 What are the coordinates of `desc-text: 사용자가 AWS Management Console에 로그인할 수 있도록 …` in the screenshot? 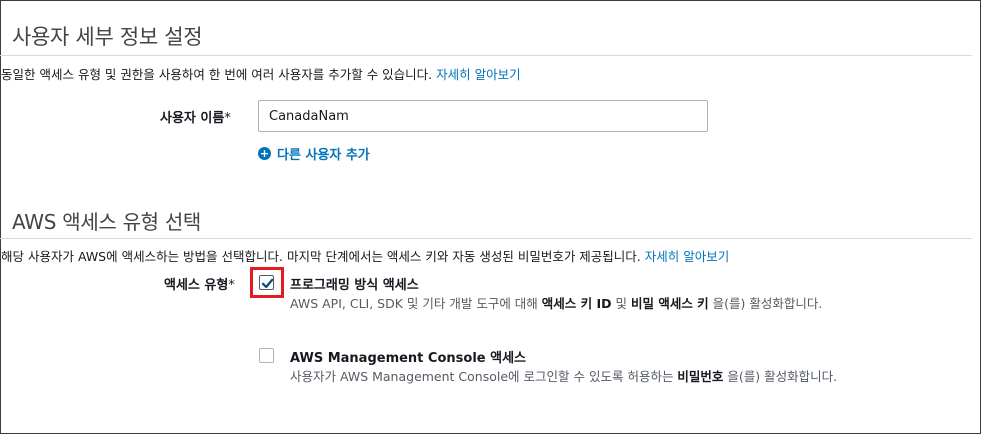 It's located at (484, 376).